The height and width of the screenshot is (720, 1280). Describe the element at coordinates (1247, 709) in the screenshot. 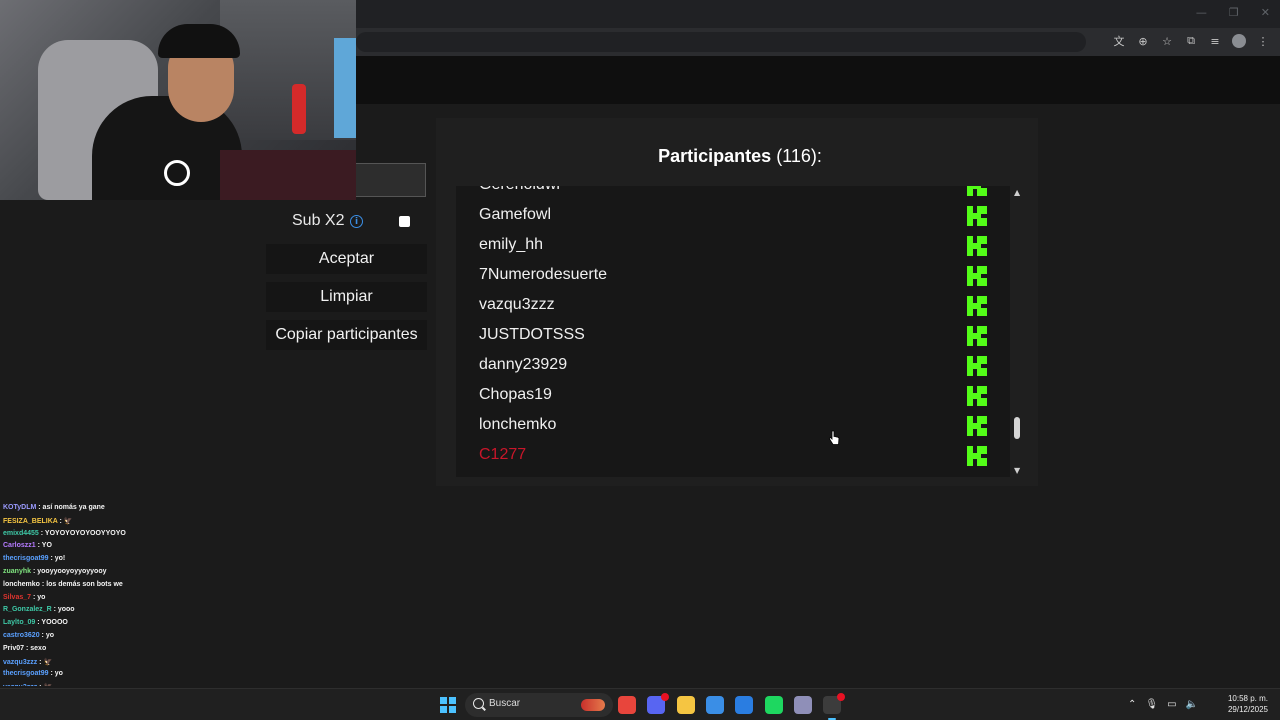

I see `clock-date: 29/12/2025` at that location.